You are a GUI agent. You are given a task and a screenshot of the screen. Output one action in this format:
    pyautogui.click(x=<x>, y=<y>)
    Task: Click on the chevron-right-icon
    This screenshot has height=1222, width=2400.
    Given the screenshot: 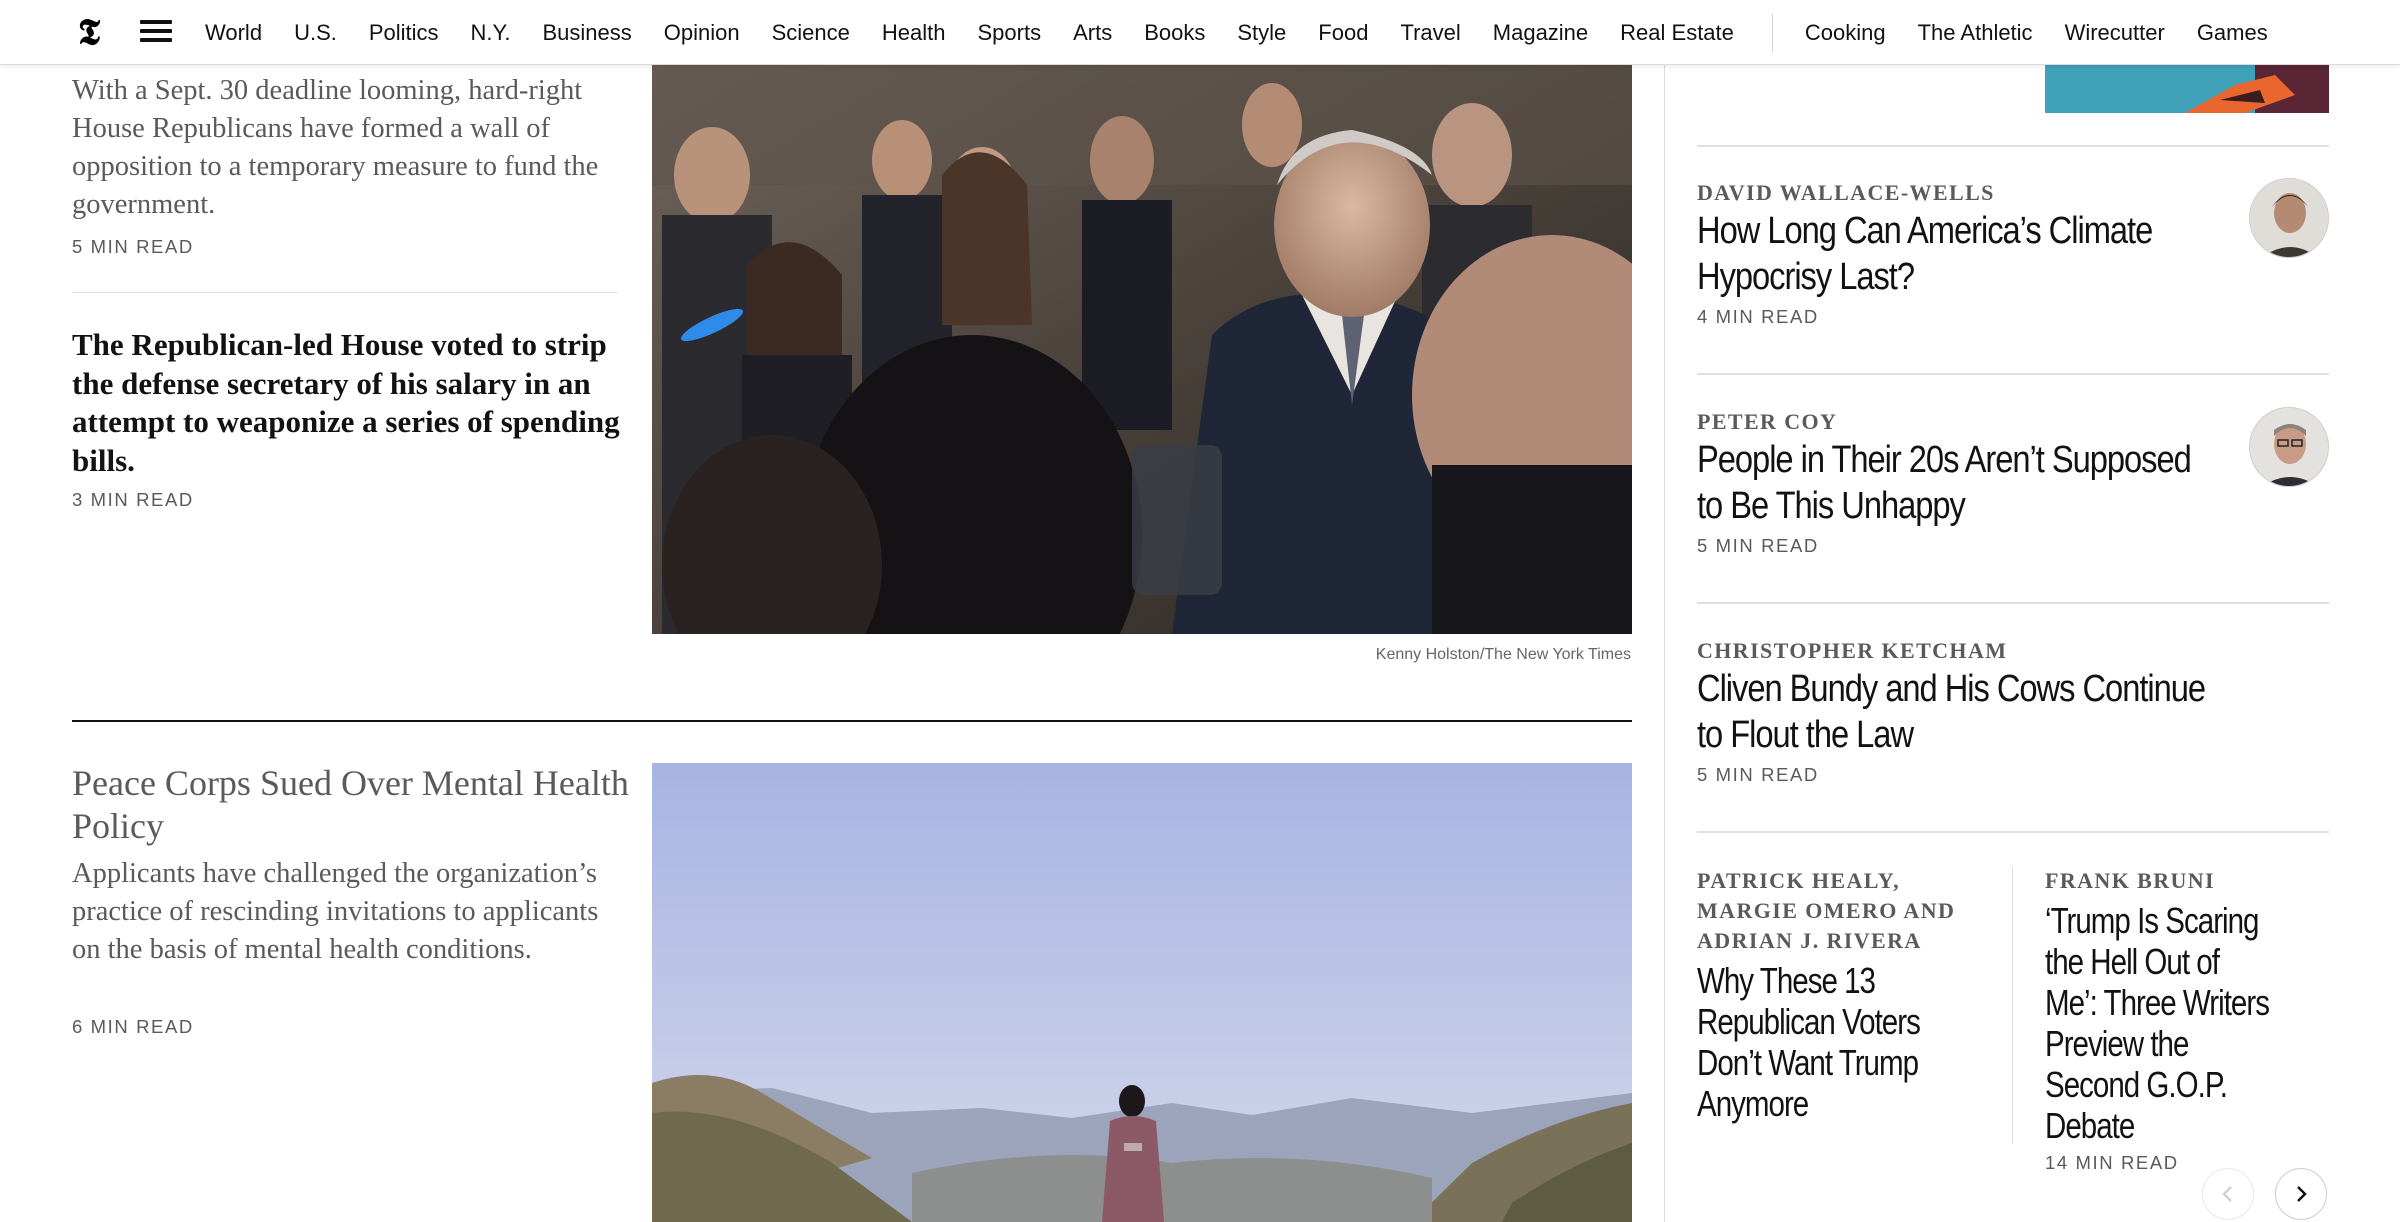 What is the action you would take?
    pyautogui.click(x=2302, y=1194)
    